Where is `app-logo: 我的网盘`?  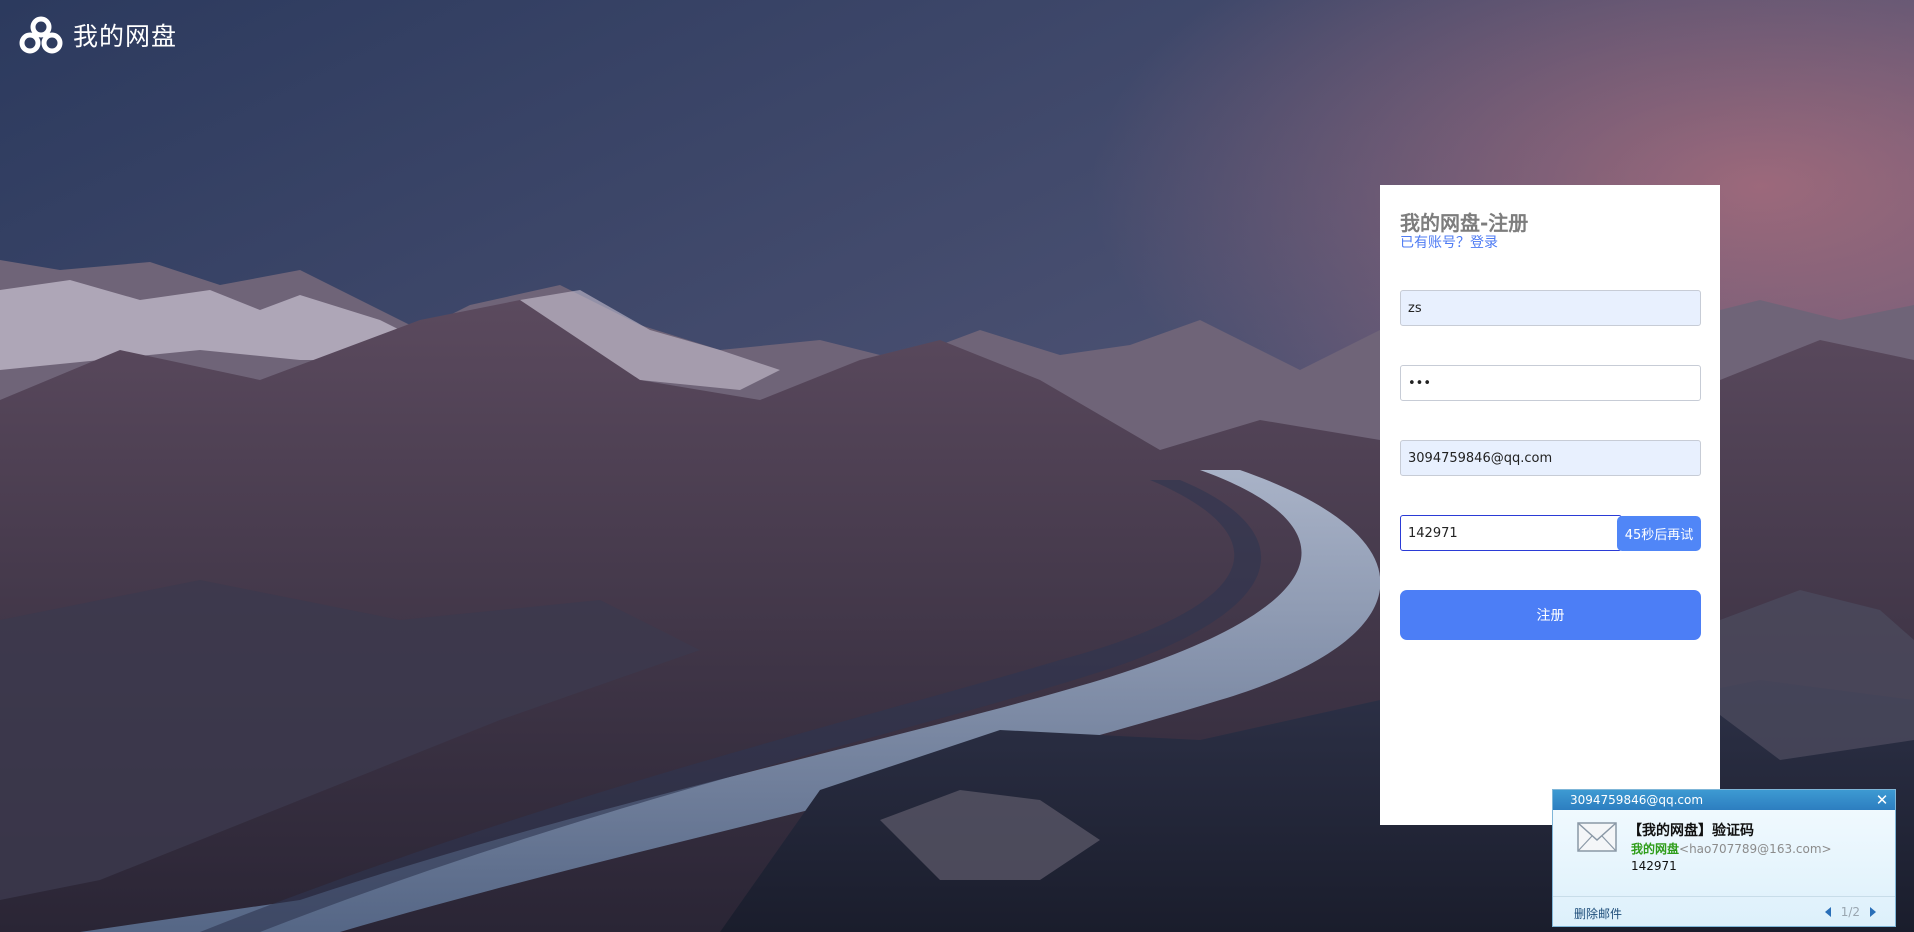 app-logo: 我的网盘 is located at coordinates (98, 35).